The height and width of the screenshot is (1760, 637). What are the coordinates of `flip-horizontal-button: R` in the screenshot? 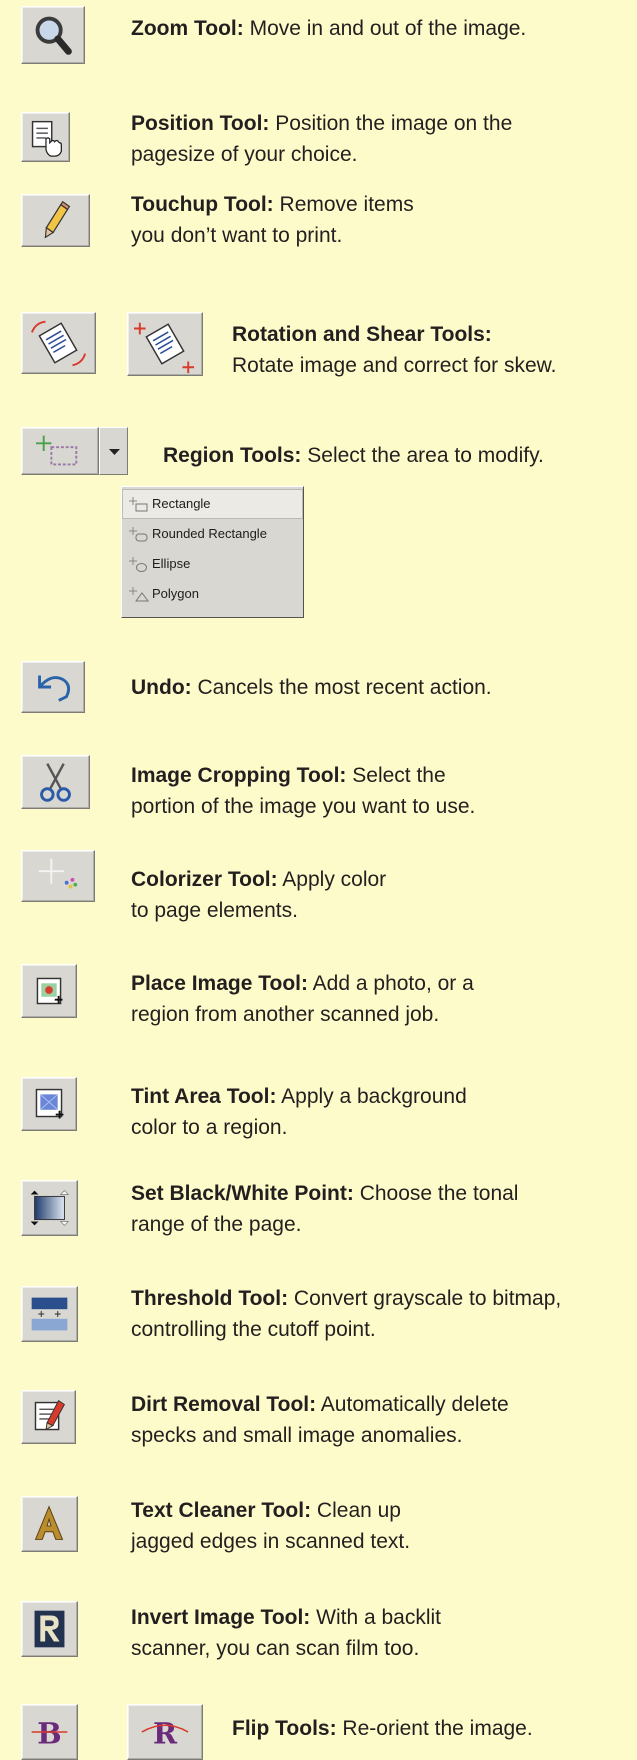 It's located at (165, 1732).